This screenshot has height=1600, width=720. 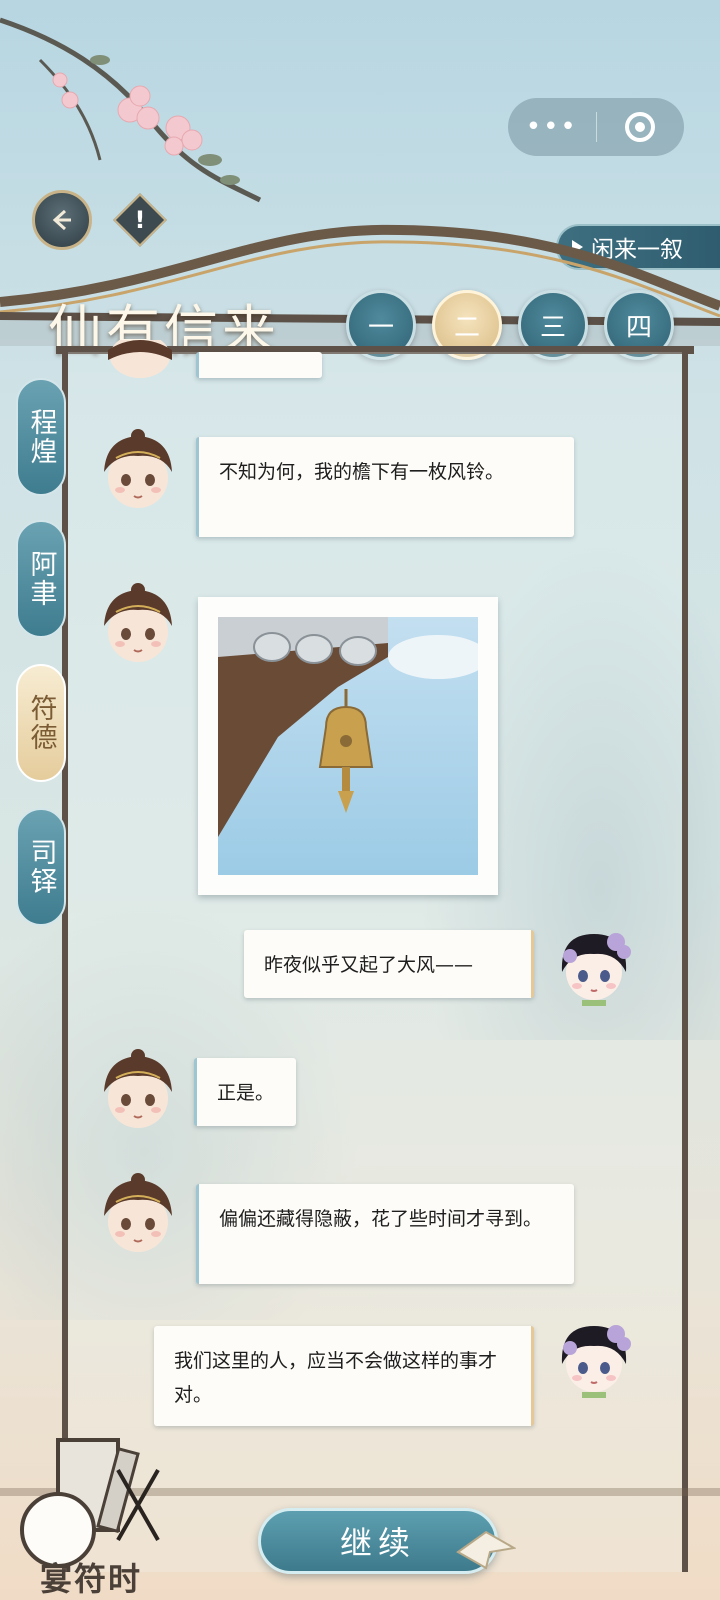 What do you see at coordinates (377, 1543) in the screenshot?
I see `continue-label: 继续` at bounding box center [377, 1543].